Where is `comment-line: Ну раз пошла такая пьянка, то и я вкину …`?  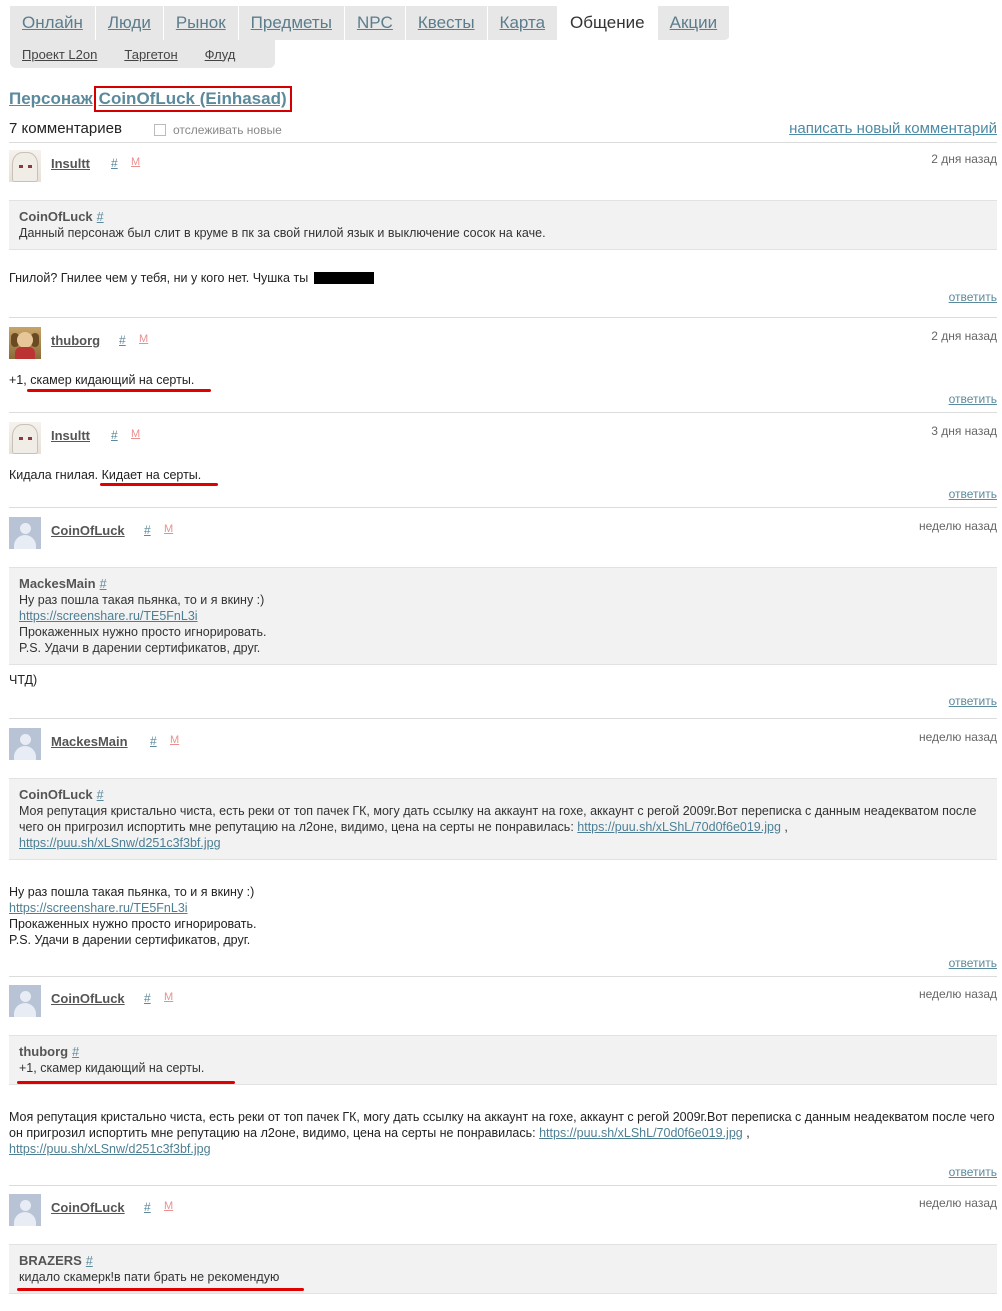 comment-line: Ну раз пошла такая пьянка, то и я вкину … is located at coordinates (132, 892).